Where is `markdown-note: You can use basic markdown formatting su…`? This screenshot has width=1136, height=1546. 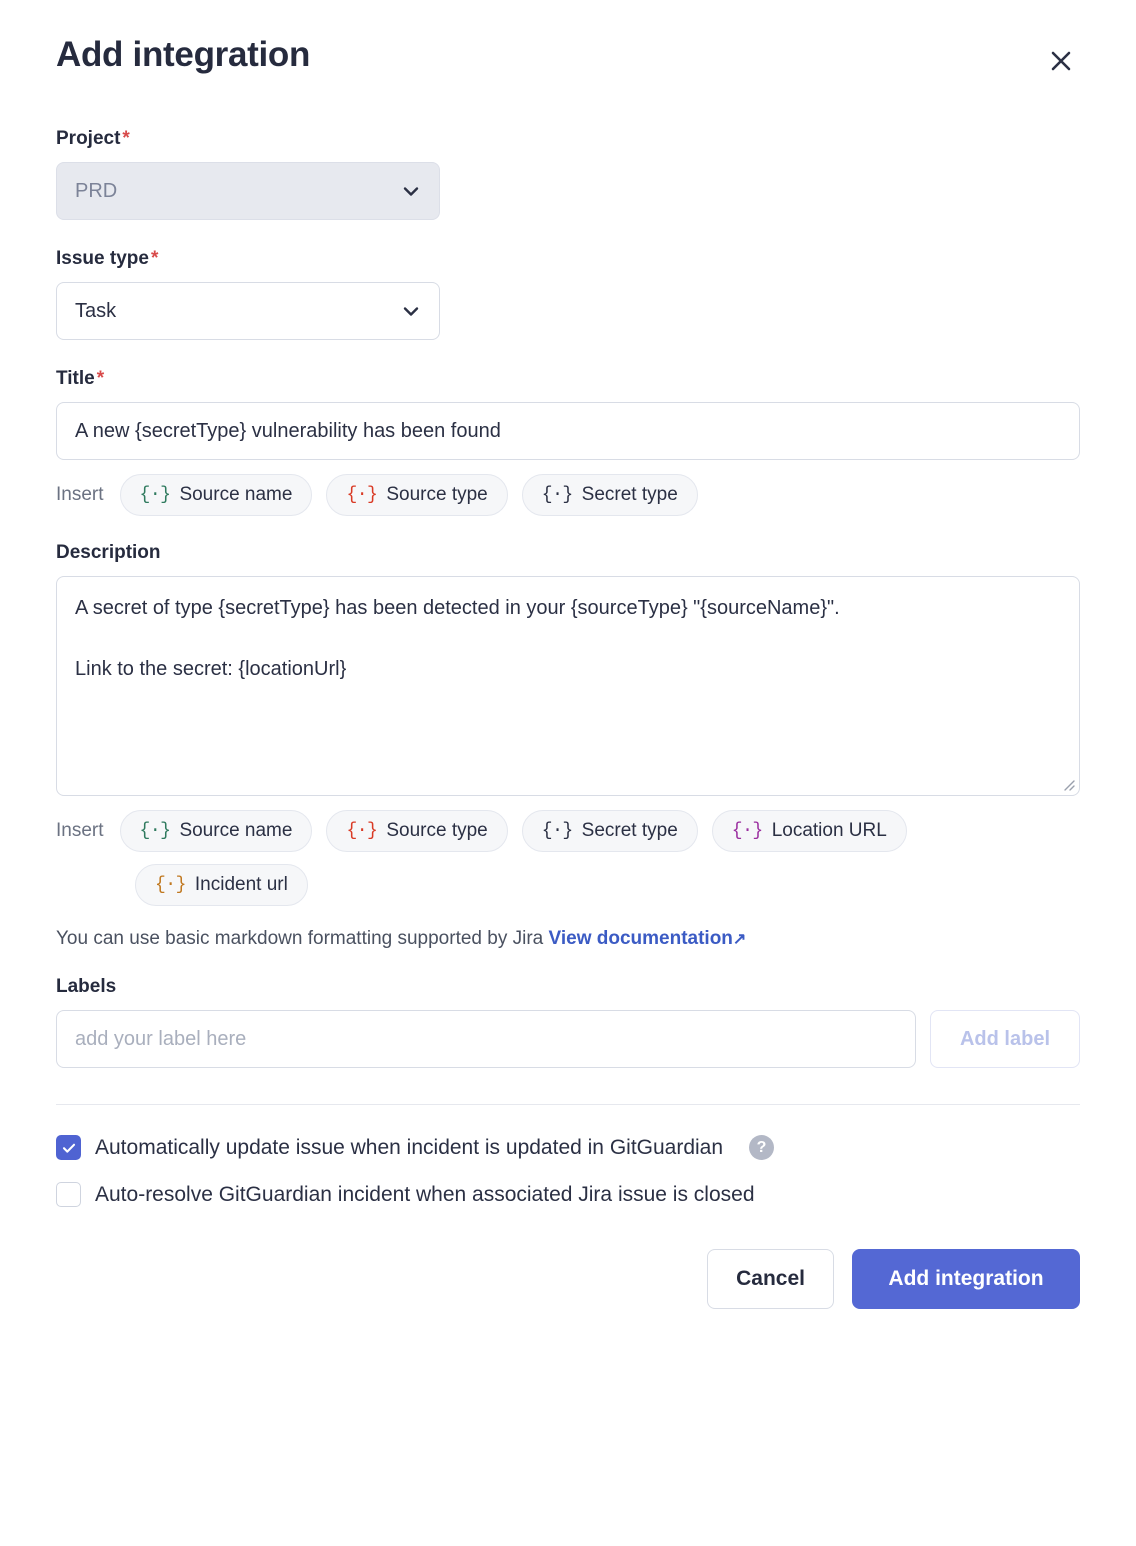
markdown-note: You can use basic markdown formatting su… is located at coordinates (568, 939).